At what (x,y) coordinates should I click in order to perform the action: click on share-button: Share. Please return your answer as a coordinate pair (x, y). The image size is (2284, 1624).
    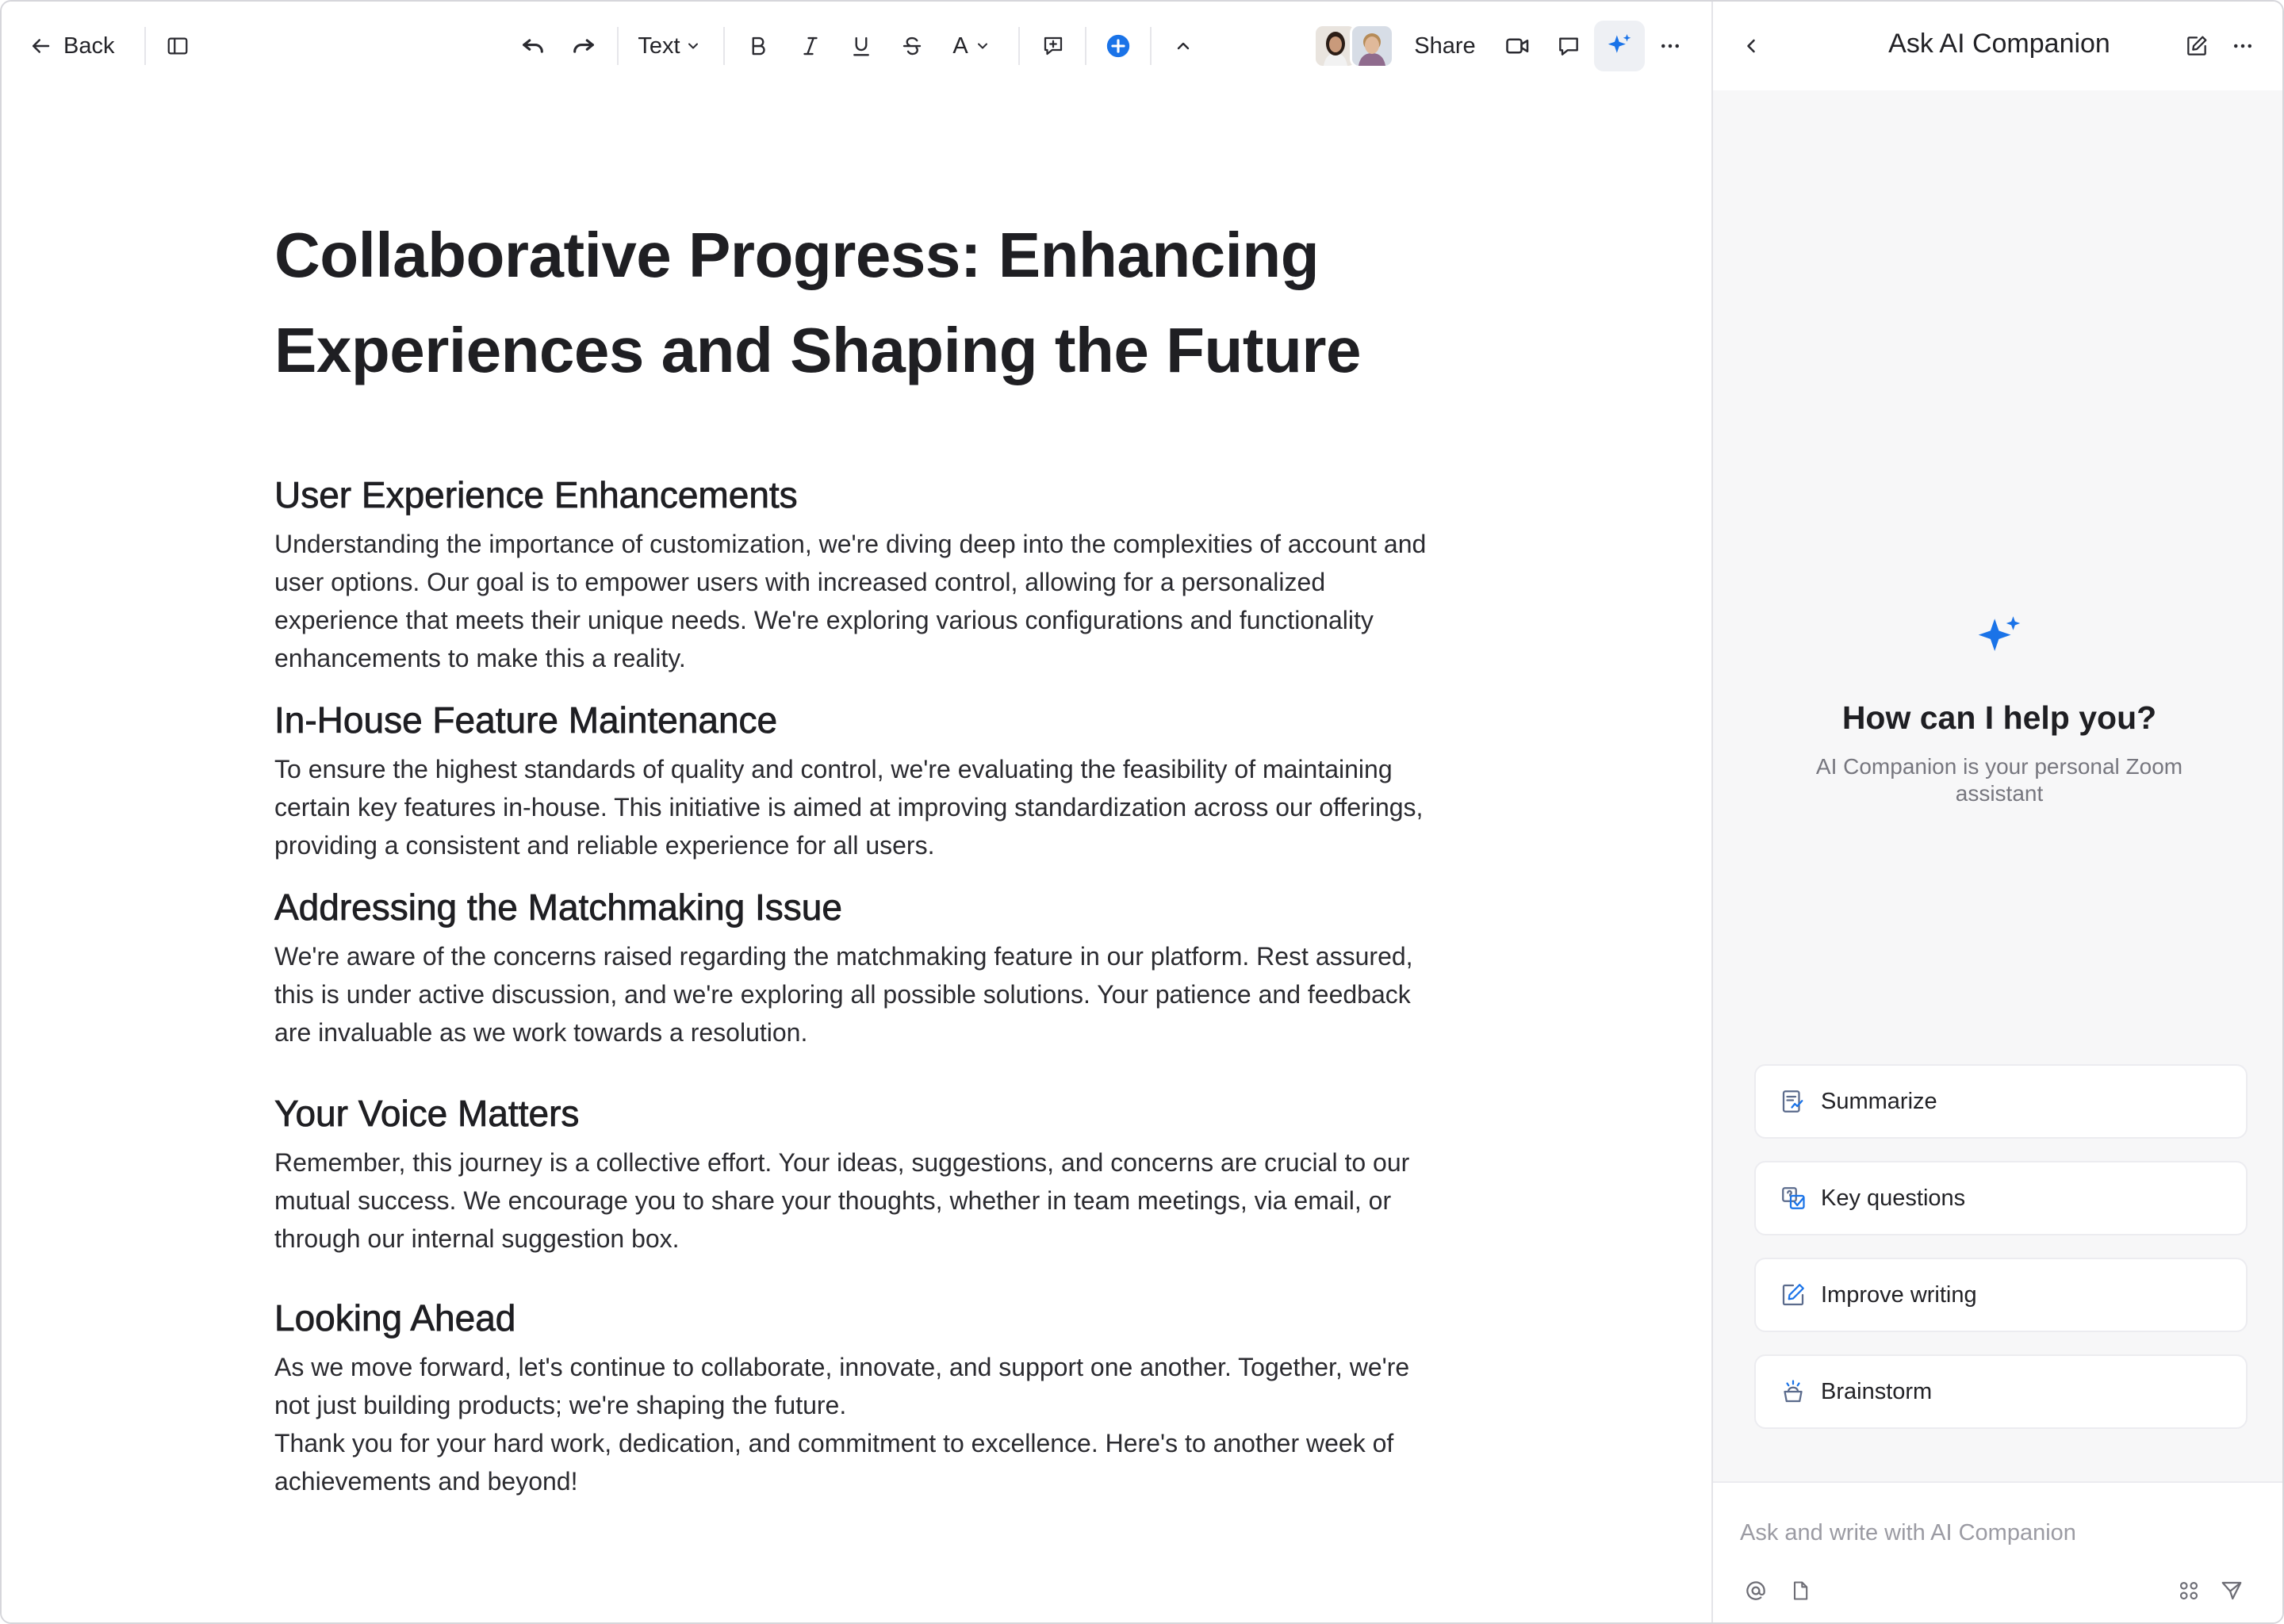
    Looking at the image, I should click on (1445, 46).